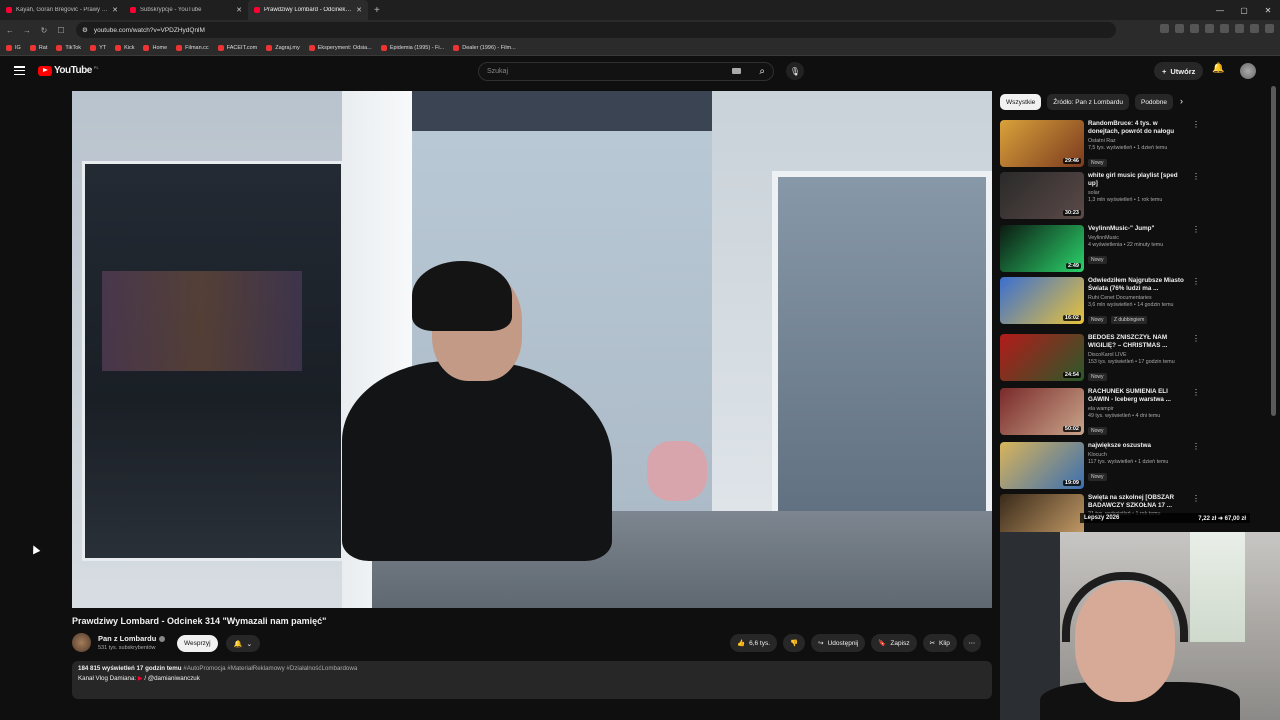 The height and width of the screenshot is (720, 1280). Describe the element at coordinates (1136, 355) in the screenshot. I see `recommendation-channel: DiscoKarol LIVE` at that location.